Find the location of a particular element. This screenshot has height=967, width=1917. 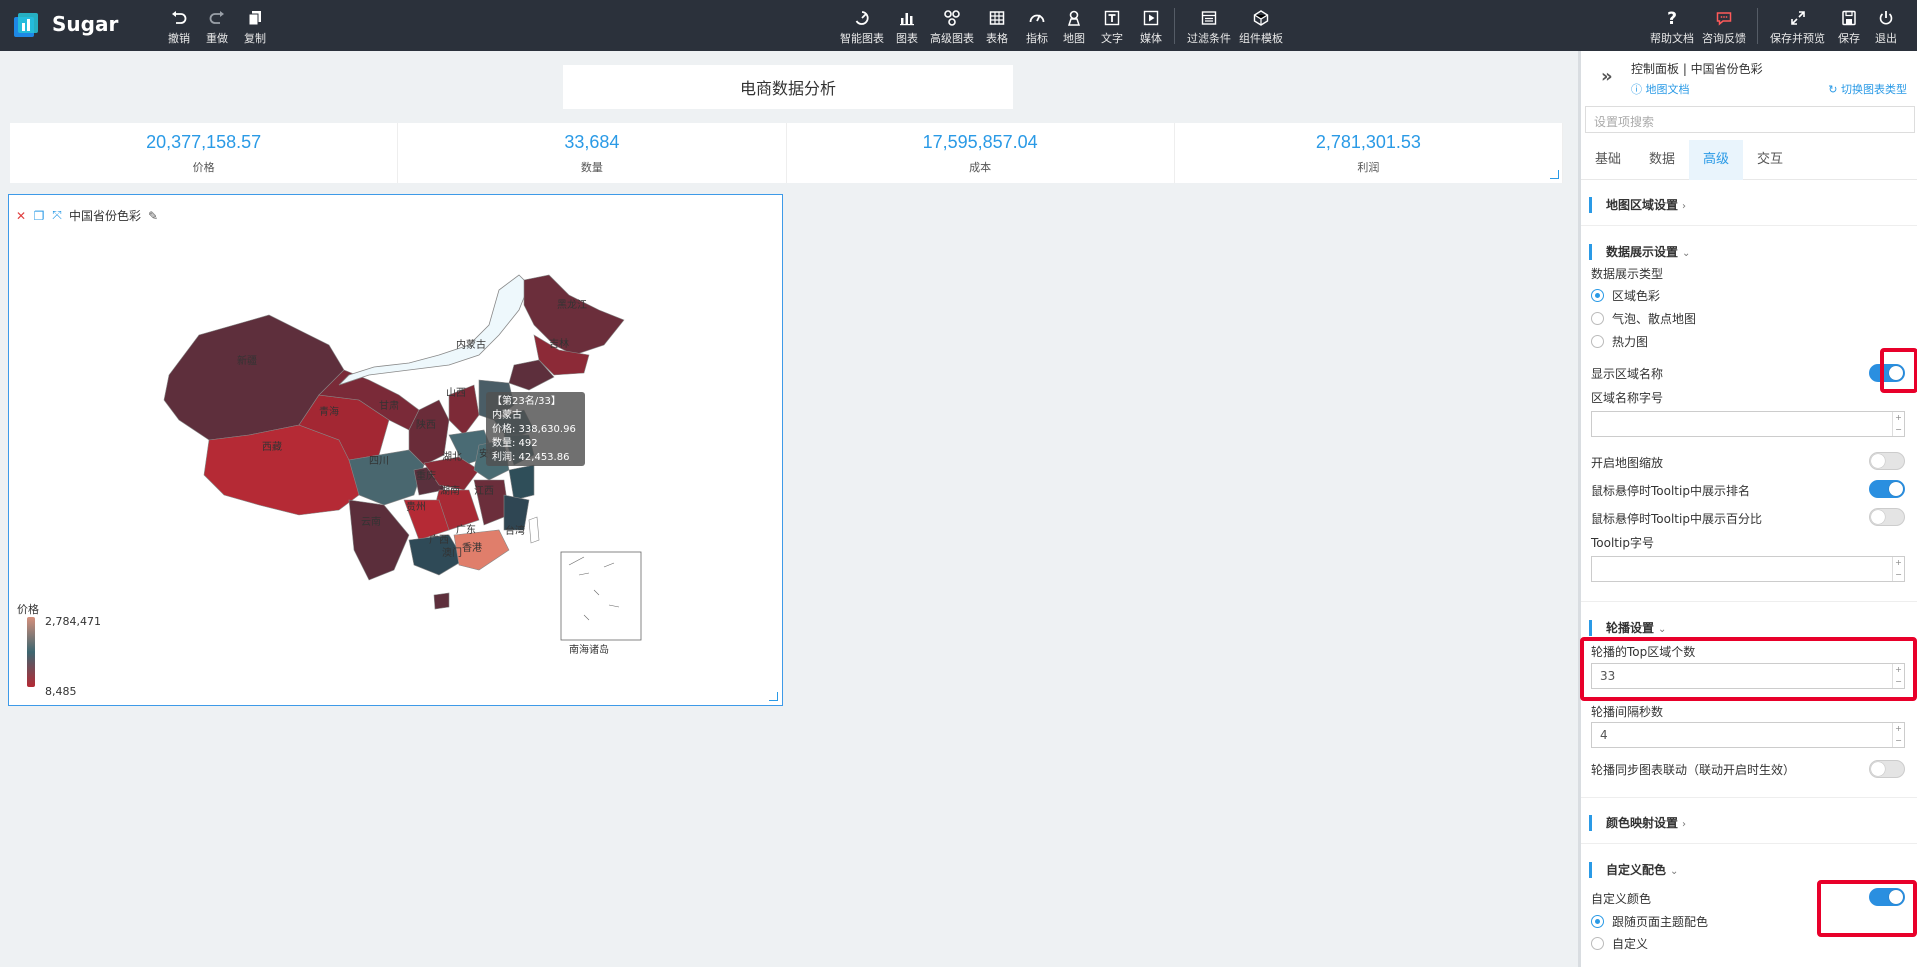

chevron-down-icon: ⌄ is located at coordinates (1686, 253).